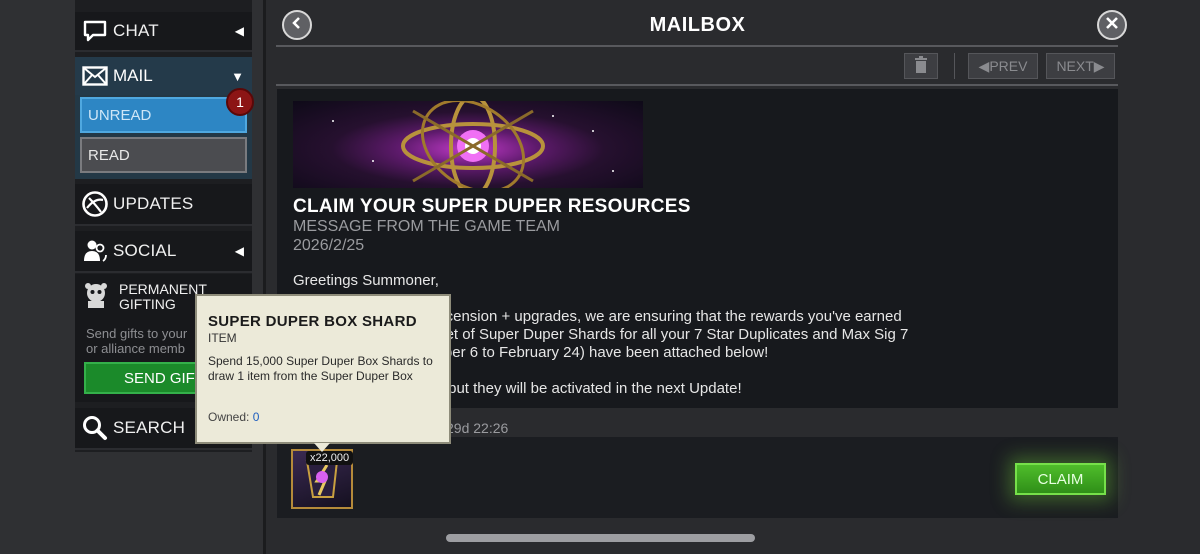 This screenshot has height=554, width=1200. I want to click on people-icon, so click(95, 251).